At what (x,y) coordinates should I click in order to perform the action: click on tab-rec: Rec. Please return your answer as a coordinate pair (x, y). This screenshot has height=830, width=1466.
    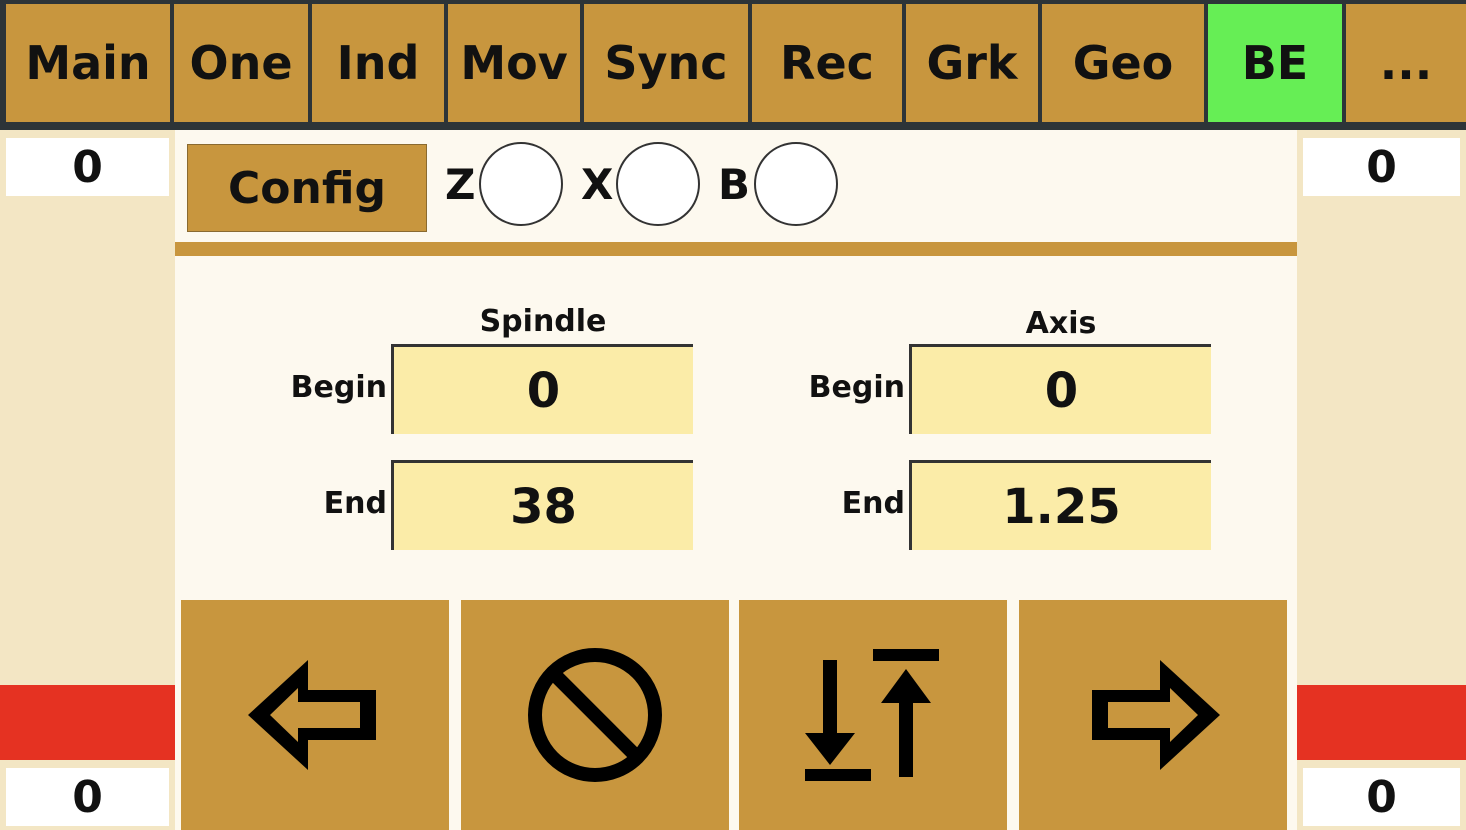
    Looking at the image, I should click on (827, 63).